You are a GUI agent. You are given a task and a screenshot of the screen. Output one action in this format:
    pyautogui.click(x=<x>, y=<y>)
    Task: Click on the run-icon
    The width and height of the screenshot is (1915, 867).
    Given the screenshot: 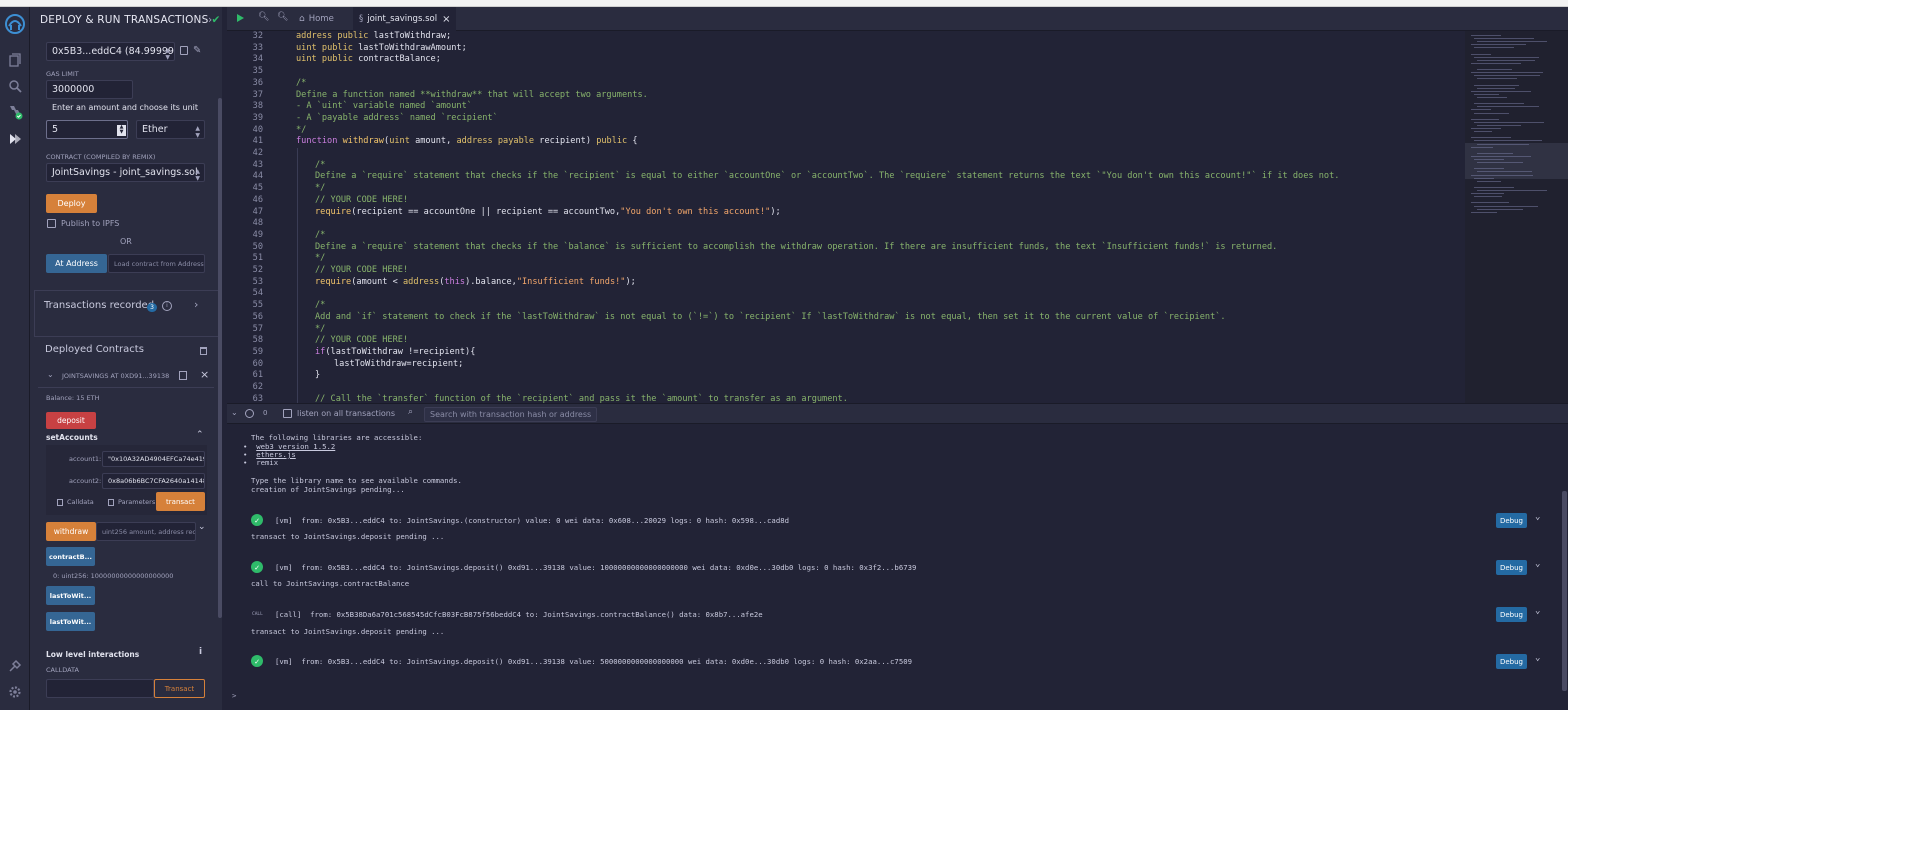 What is the action you would take?
    pyautogui.click(x=240, y=18)
    